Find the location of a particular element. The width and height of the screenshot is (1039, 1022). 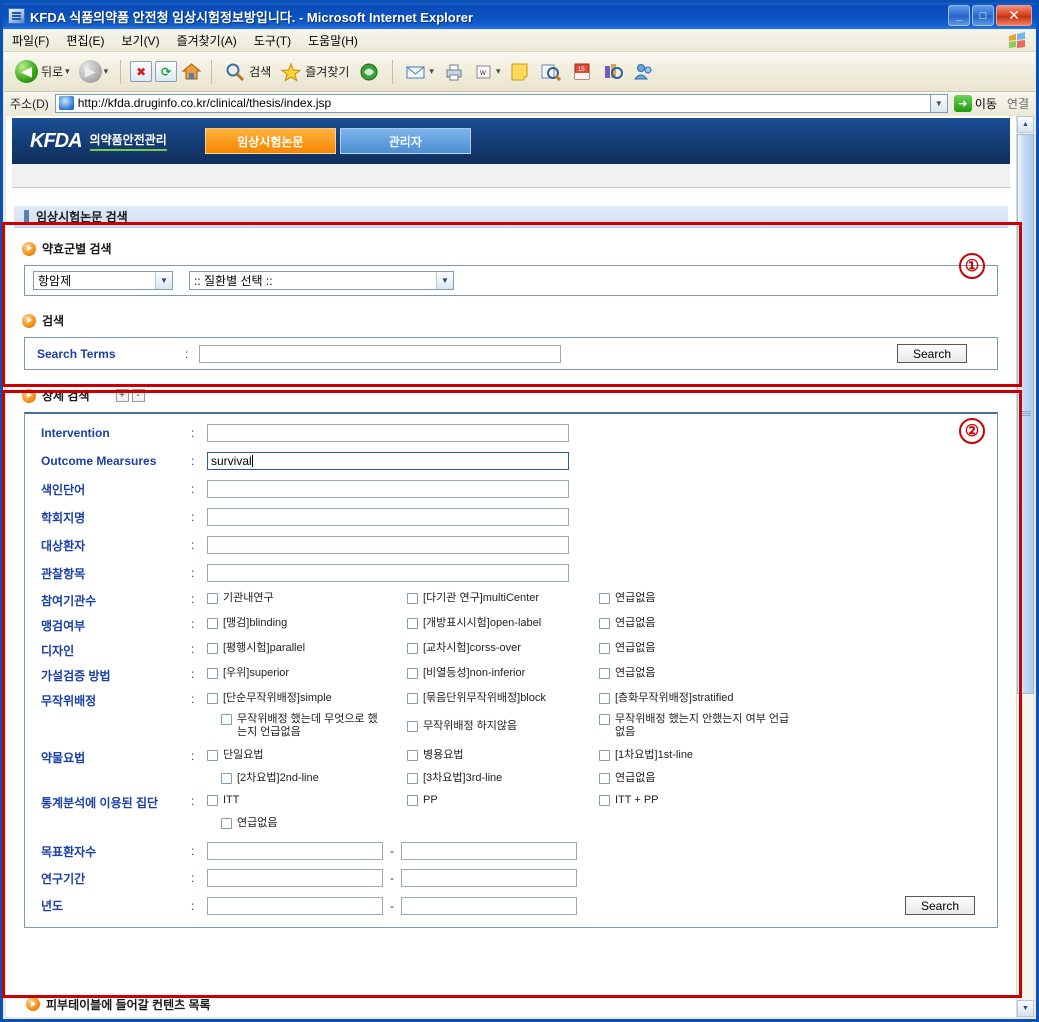

checkbox-option: [1차요법]1st-line is located at coordinates (704, 755).